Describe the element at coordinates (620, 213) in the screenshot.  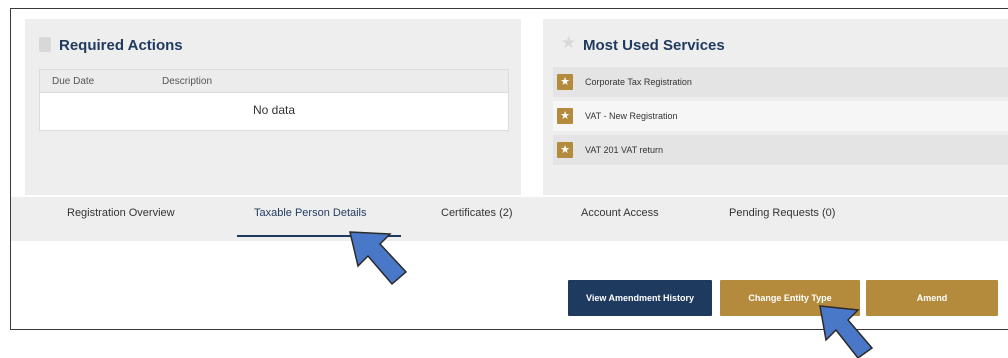
I see `tab-account-access: Account Access` at that location.